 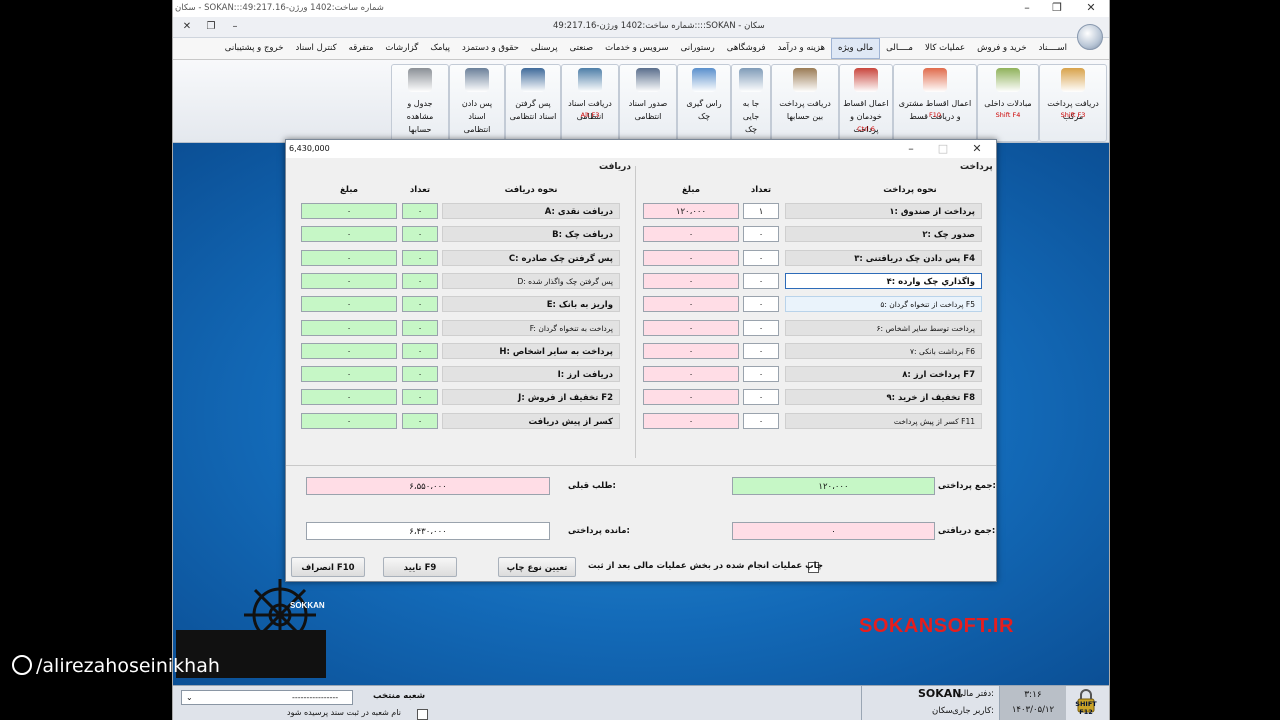 I want to click on menu-item-3: مــــالی, so click(x=899, y=48).